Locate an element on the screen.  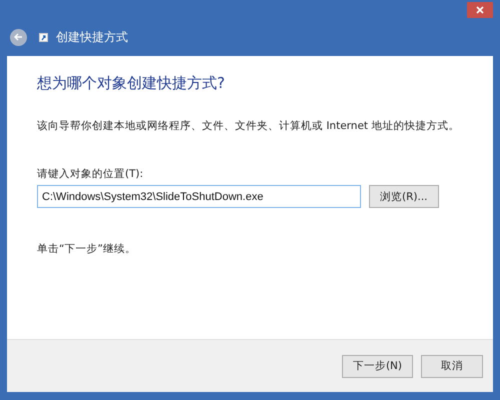
hint-text: 单击“下一步”继续。 is located at coordinates (87, 249).